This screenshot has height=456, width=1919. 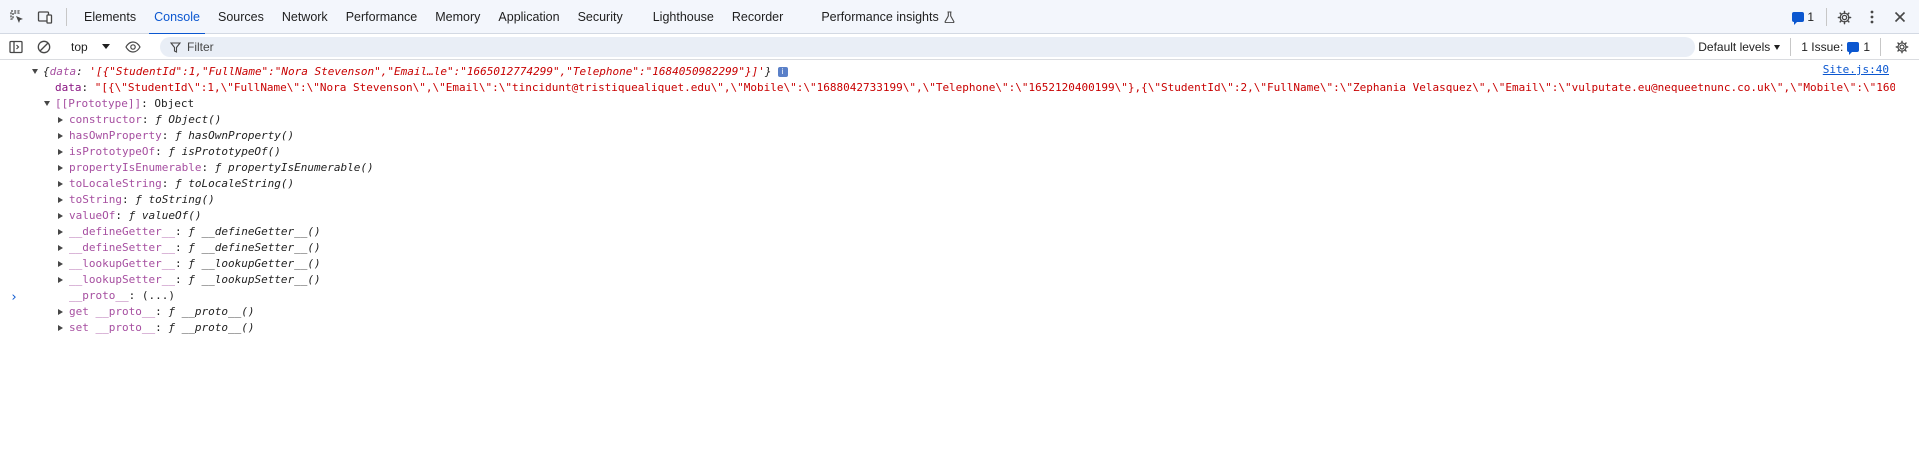 What do you see at coordinates (17, 17) in the screenshot?
I see `inspect-element-icon` at bounding box center [17, 17].